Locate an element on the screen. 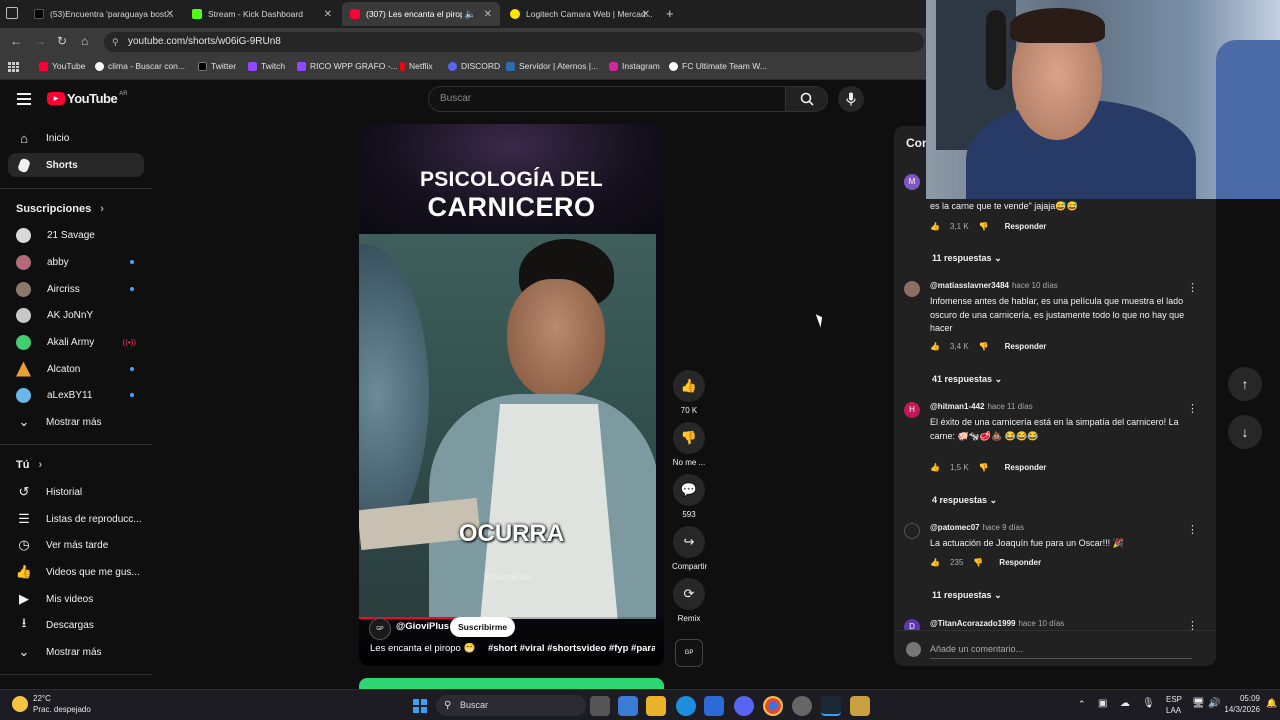 The height and width of the screenshot is (720, 1280). edge-icon is located at coordinates (686, 706).